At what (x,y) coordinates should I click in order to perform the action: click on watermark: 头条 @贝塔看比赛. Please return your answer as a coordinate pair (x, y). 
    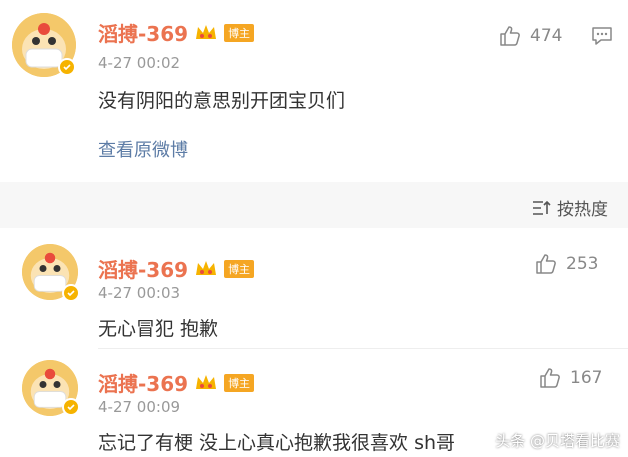
    Looking at the image, I should click on (557, 440).